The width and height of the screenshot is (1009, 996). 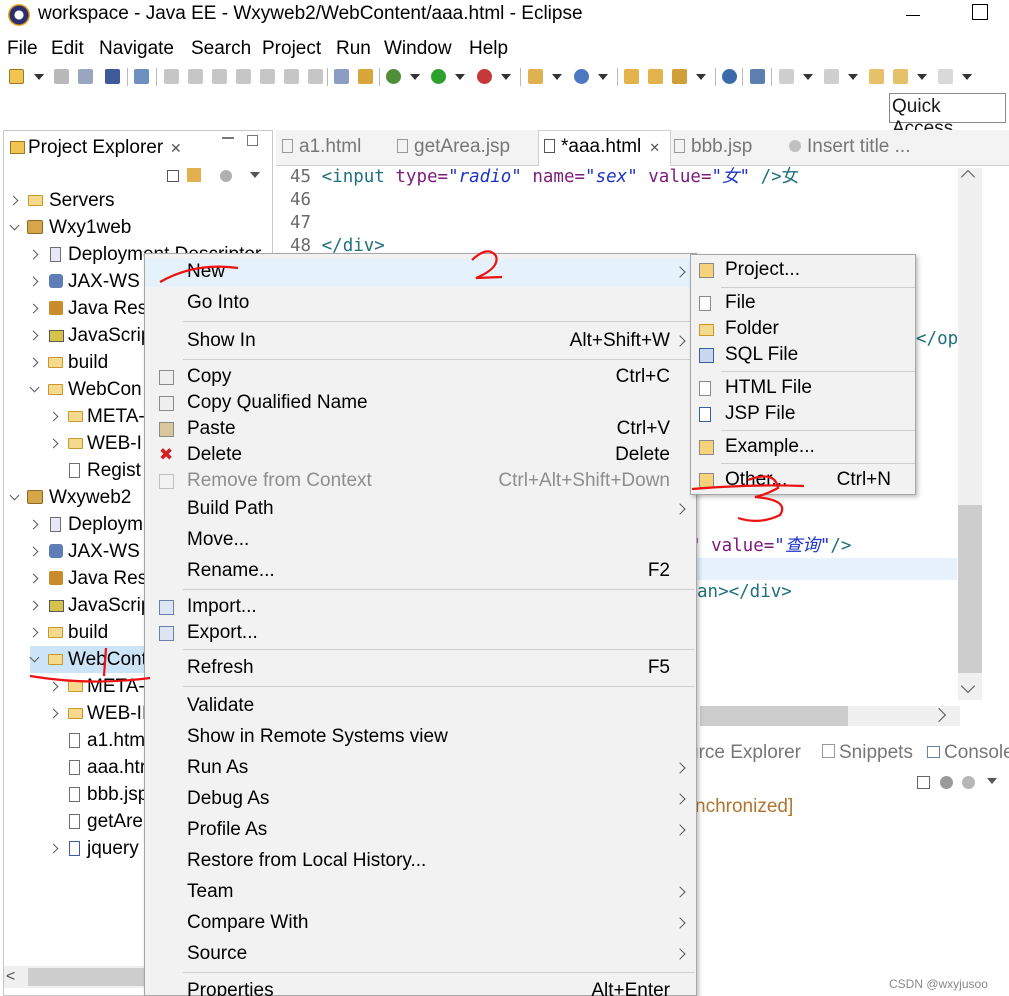 I want to click on watermark: CSDN @wxyjusoo, so click(x=938, y=984).